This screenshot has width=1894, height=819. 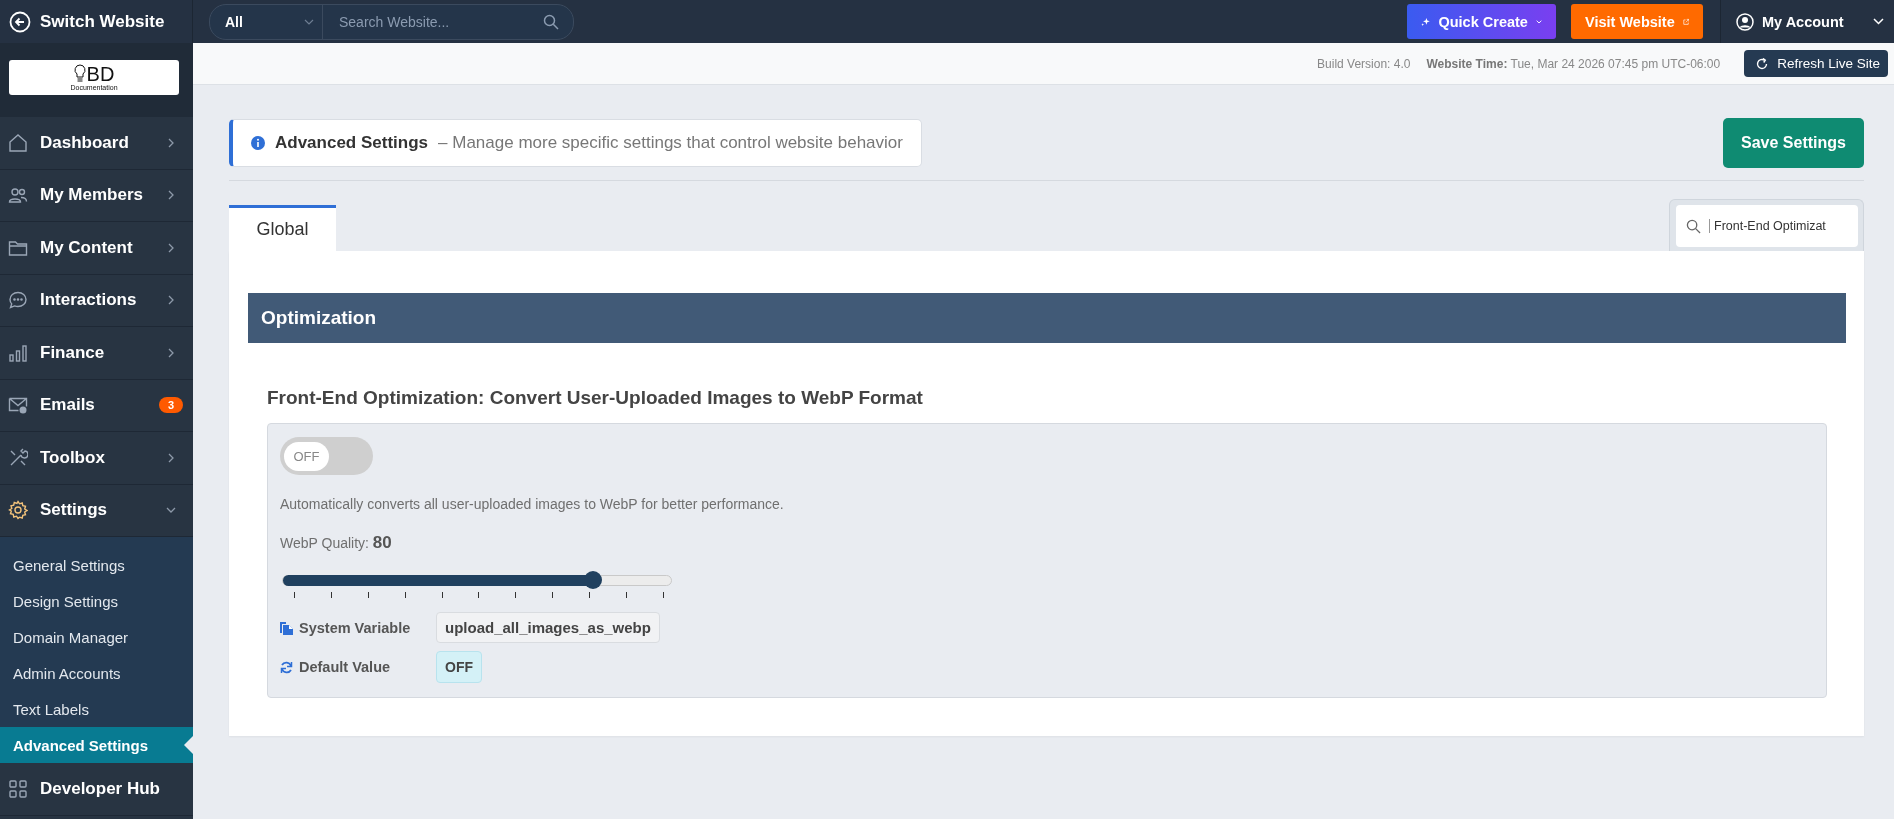 What do you see at coordinates (1767, 226) in the screenshot?
I see `settings-search-field: Front-End Optimizat` at bounding box center [1767, 226].